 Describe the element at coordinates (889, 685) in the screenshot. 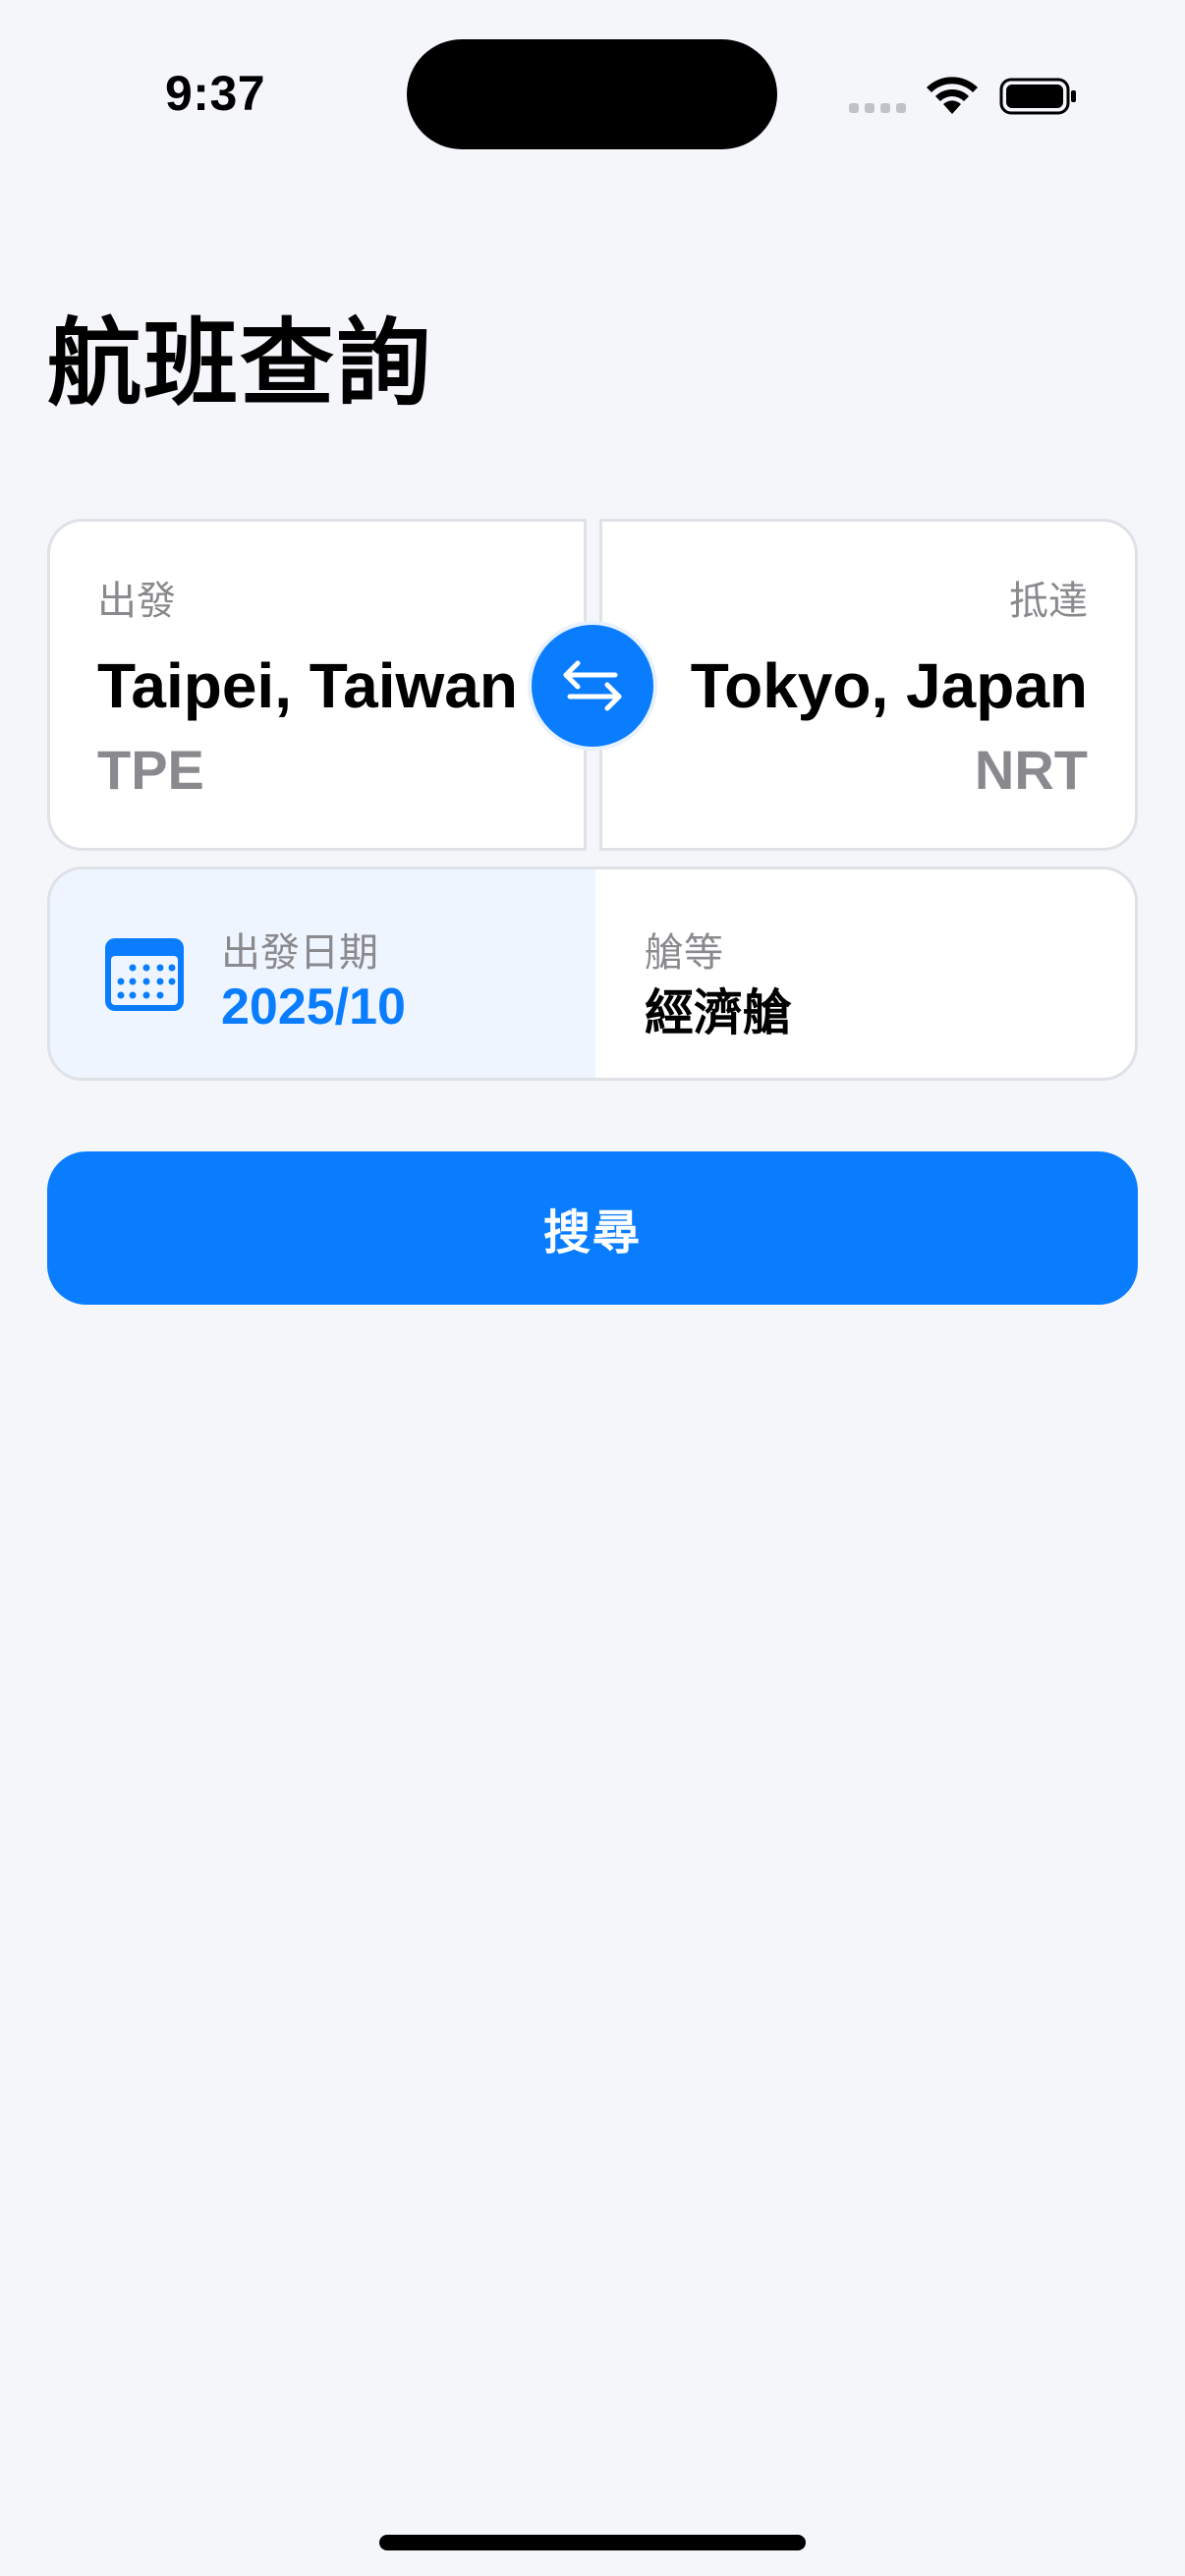

I see `arrival-city: Tokyo, Japan` at that location.